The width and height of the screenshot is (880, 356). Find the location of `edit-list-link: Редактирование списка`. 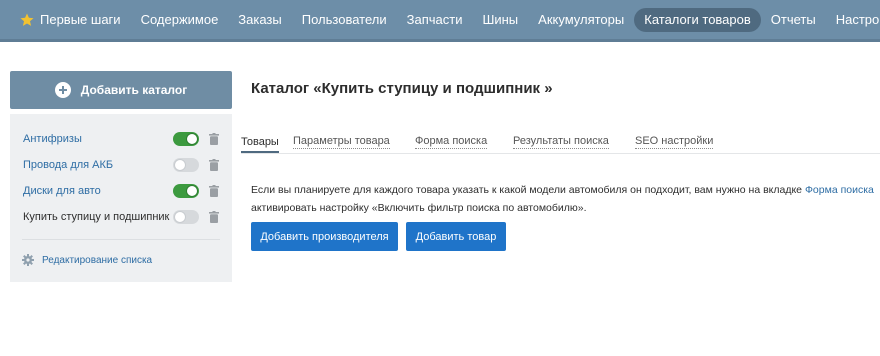

edit-list-link: Редактирование списка is located at coordinates (87, 260).